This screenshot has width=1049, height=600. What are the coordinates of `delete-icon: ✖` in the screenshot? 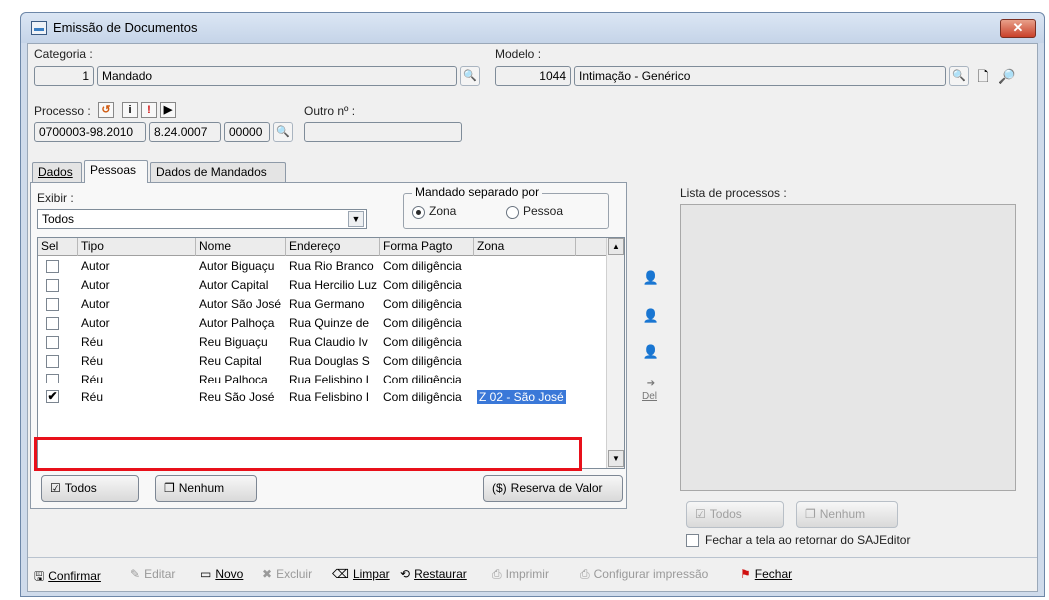 It's located at (267, 574).